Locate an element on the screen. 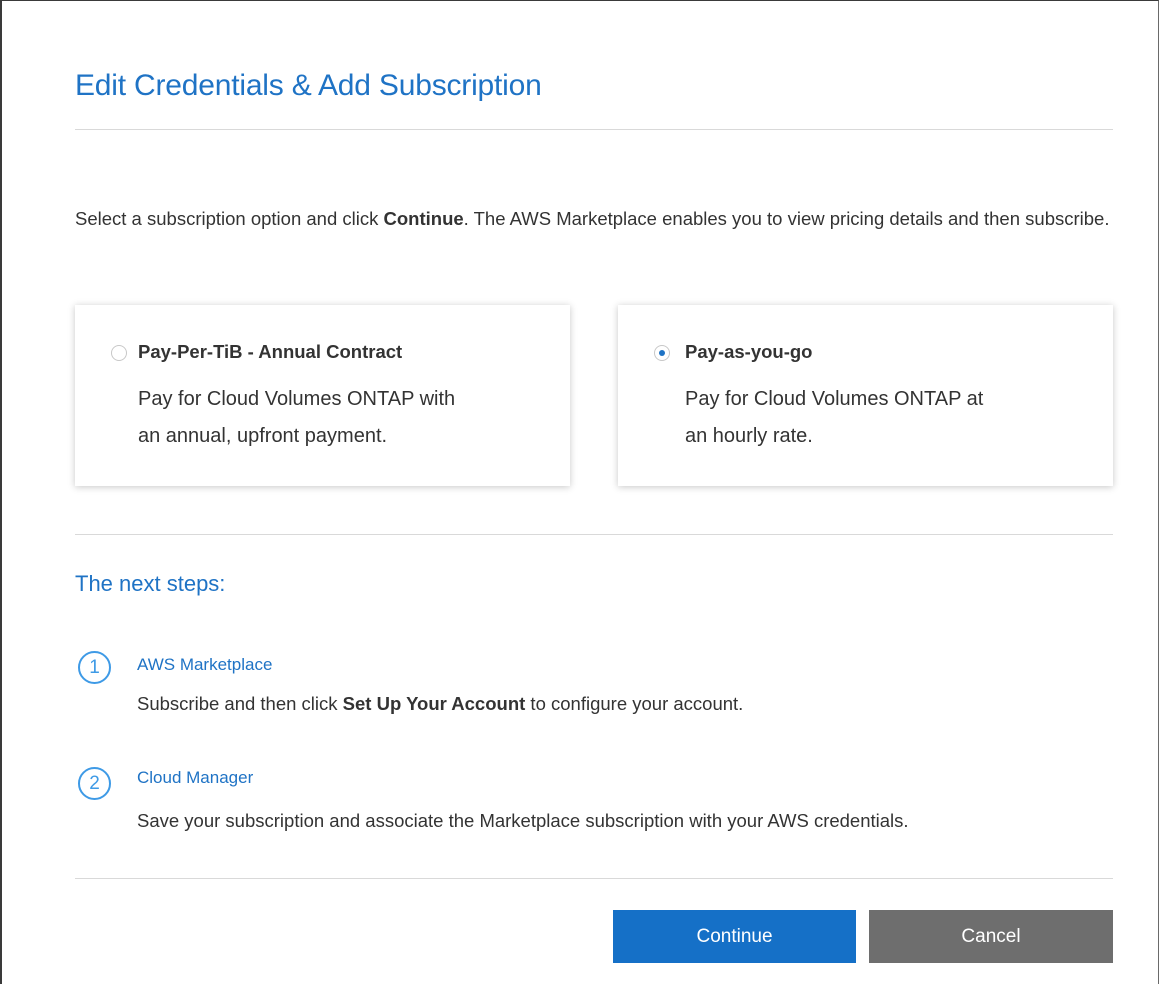 This screenshot has width=1159, height=984. intro-prefix: Select a subscription option and click is located at coordinates (229, 218).